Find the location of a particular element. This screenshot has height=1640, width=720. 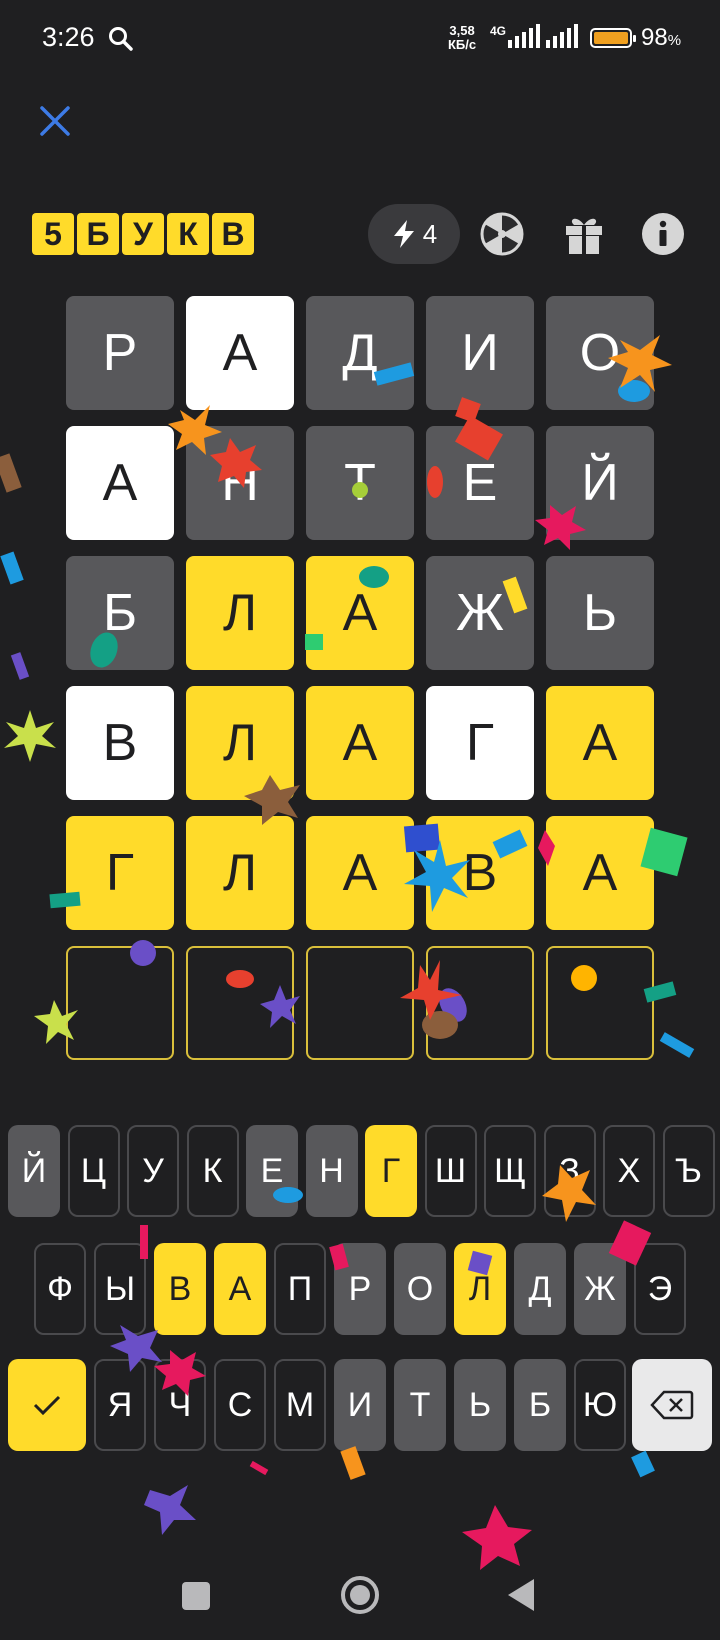

key-6: Т is located at coordinates (420, 1405).